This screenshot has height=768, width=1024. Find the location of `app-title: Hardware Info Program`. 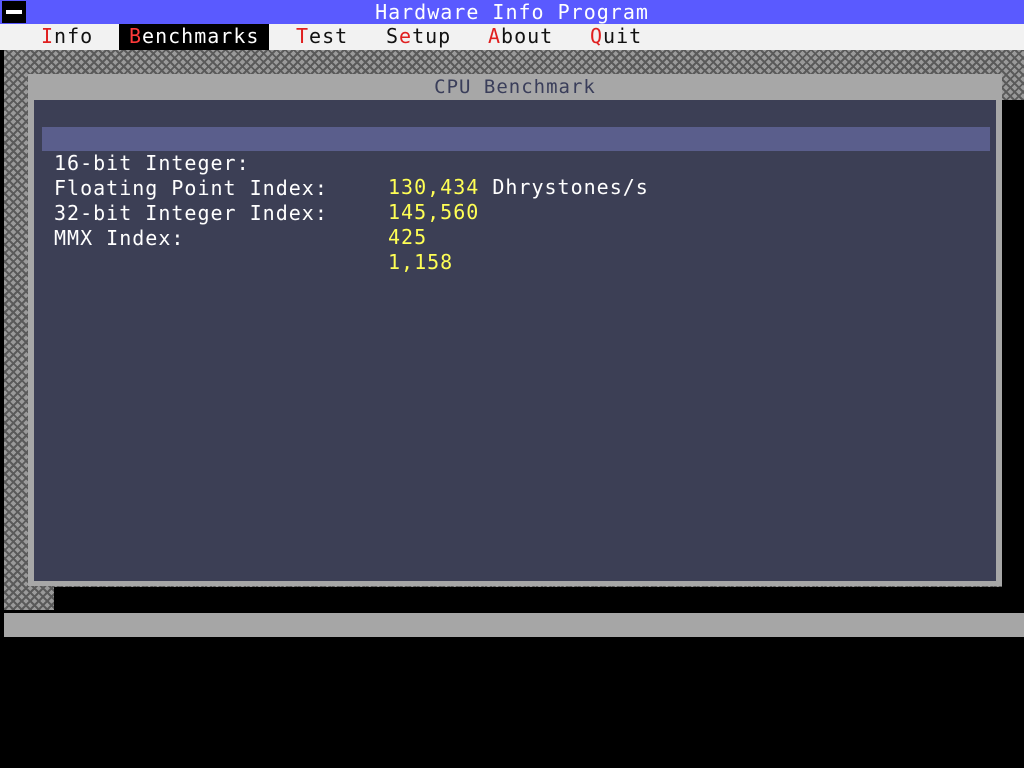

app-title: Hardware Info Program is located at coordinates (512, 12).